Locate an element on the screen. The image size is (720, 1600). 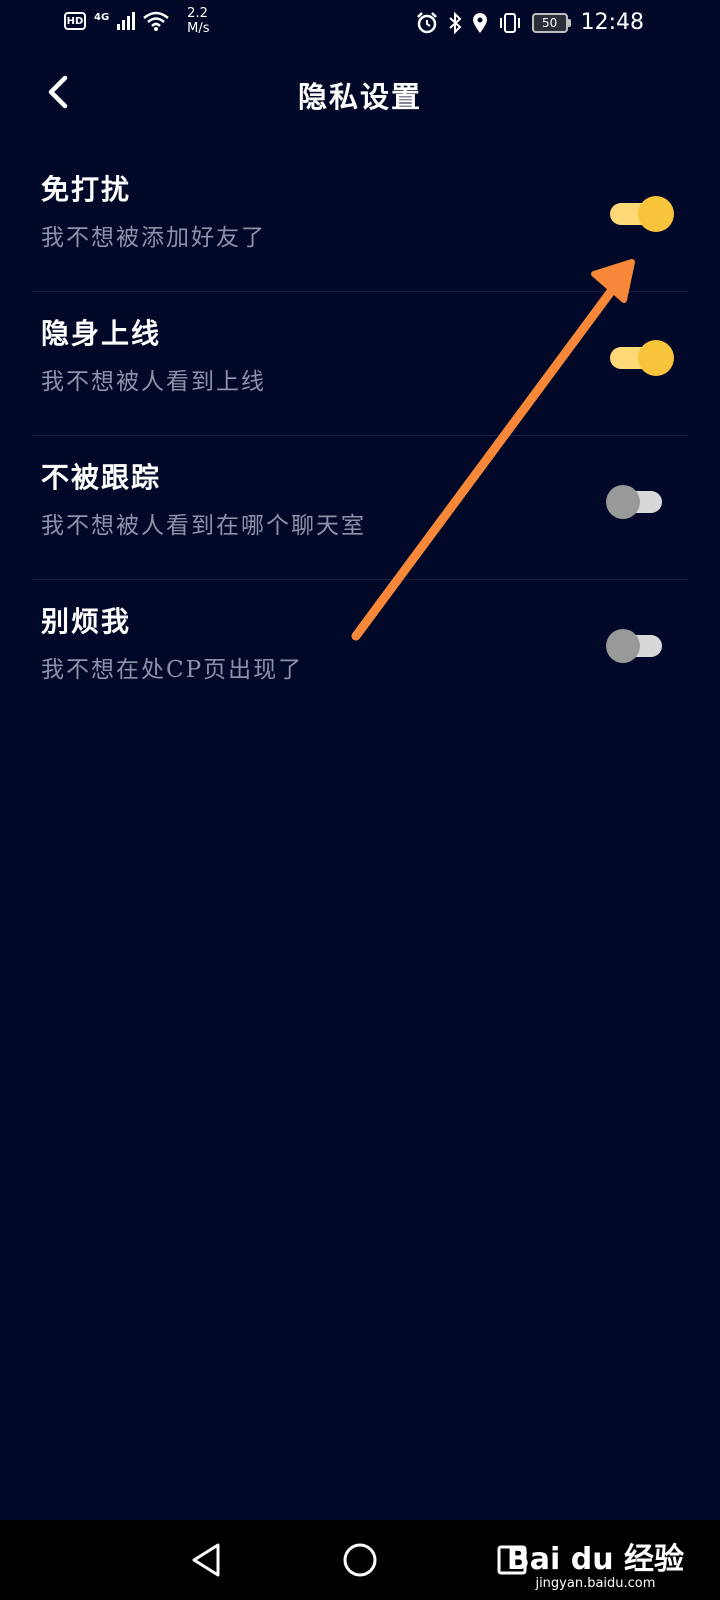
vibrate-icon is located at coordinates (509, 22).